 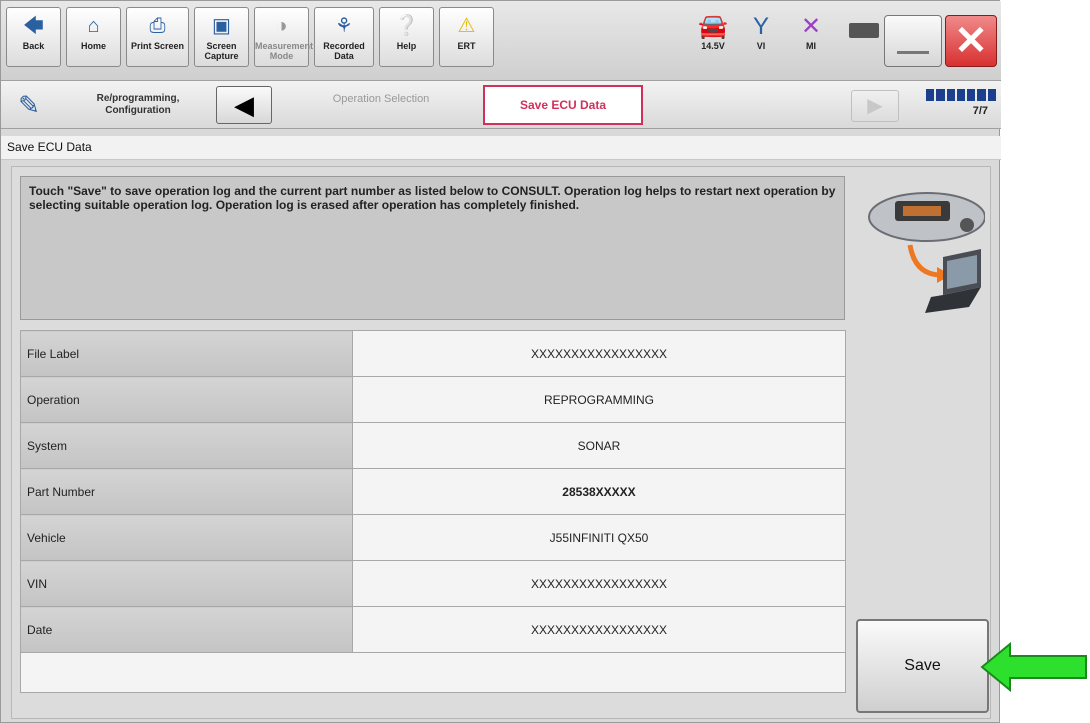 I want to click on screen-capture-button: ▣ Screen Capture, so click(x=221, y=37).